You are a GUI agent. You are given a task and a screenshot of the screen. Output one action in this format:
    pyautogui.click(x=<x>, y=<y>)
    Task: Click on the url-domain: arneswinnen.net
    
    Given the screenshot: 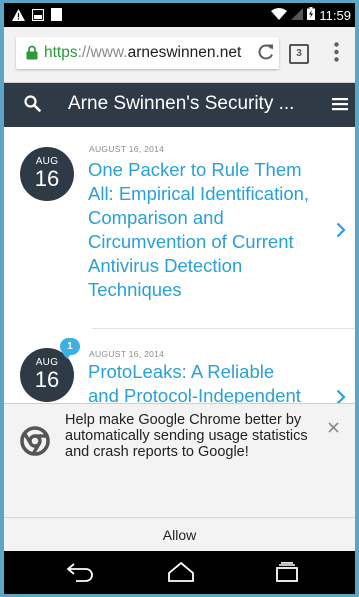 What is the action you would take?
    pyautogui.click(x=184, y=52)
    